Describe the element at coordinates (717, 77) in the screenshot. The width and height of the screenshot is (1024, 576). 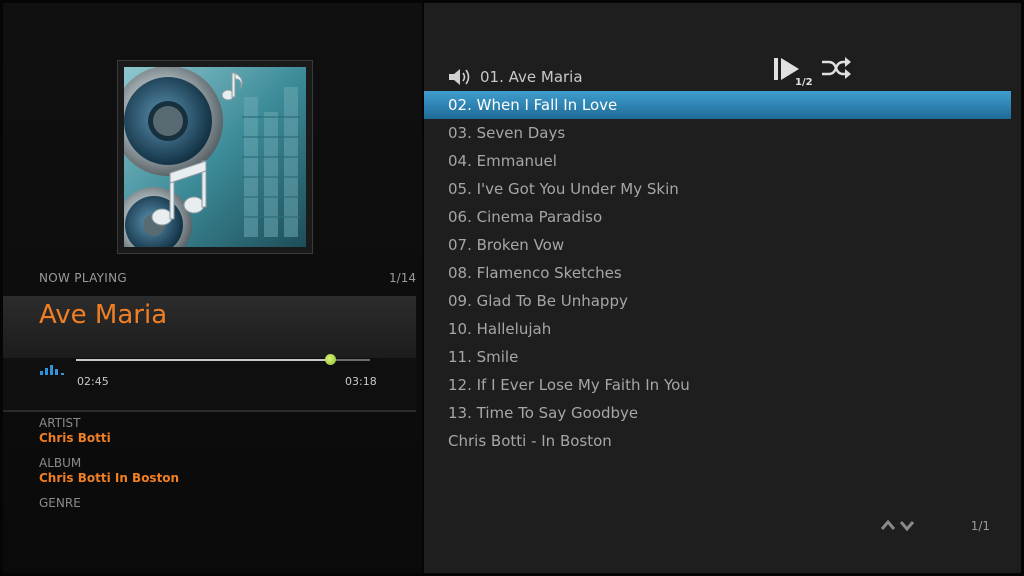
I see `playlist-item: 01. Ave Maria` at that location.